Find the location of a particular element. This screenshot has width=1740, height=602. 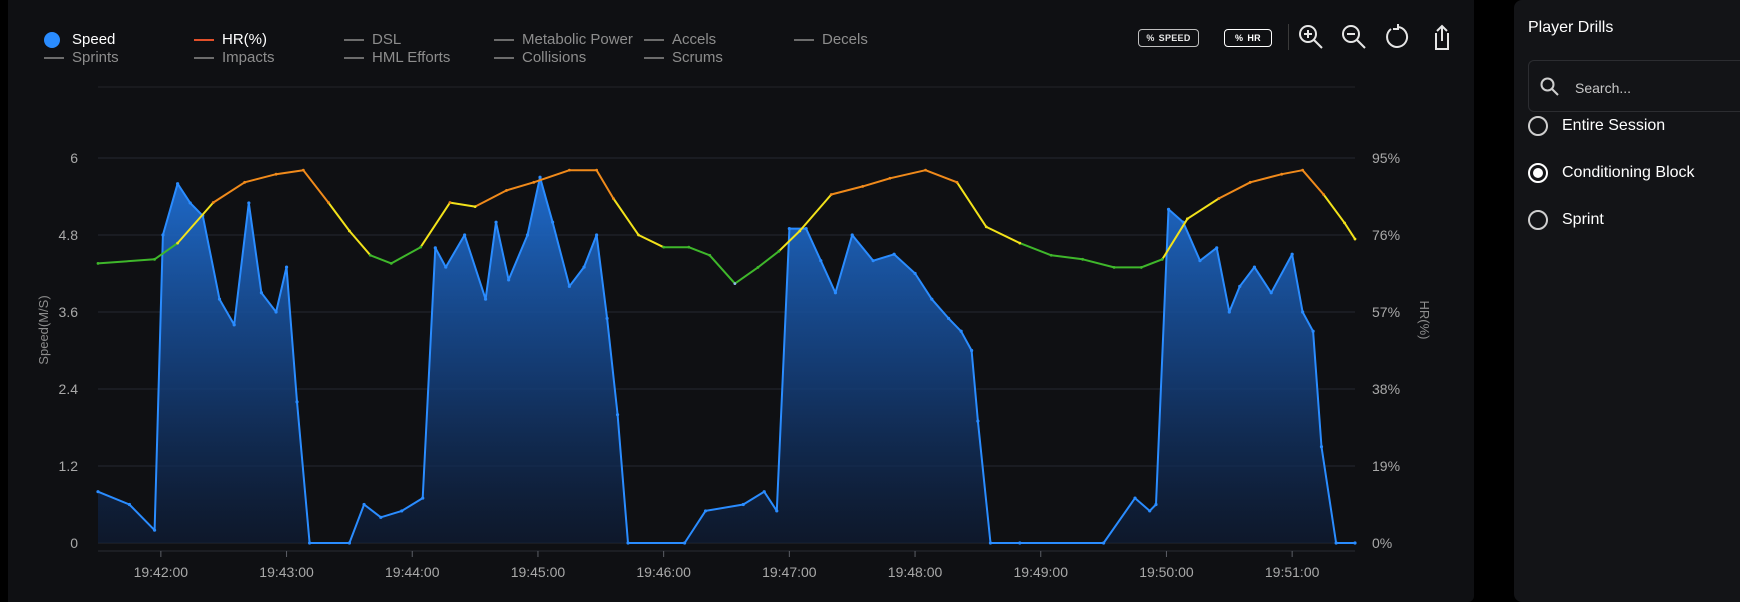

y-tick-label: 0 is located at coordinates (74, 543).